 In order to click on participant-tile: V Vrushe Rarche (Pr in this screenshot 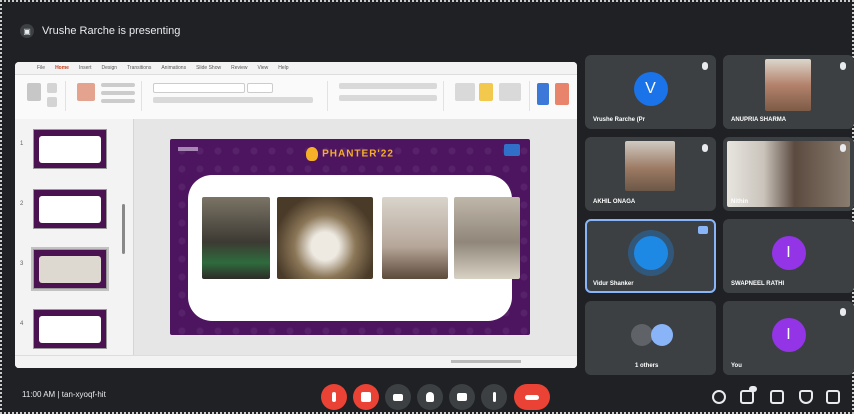, I will do `click(650, 92)`.